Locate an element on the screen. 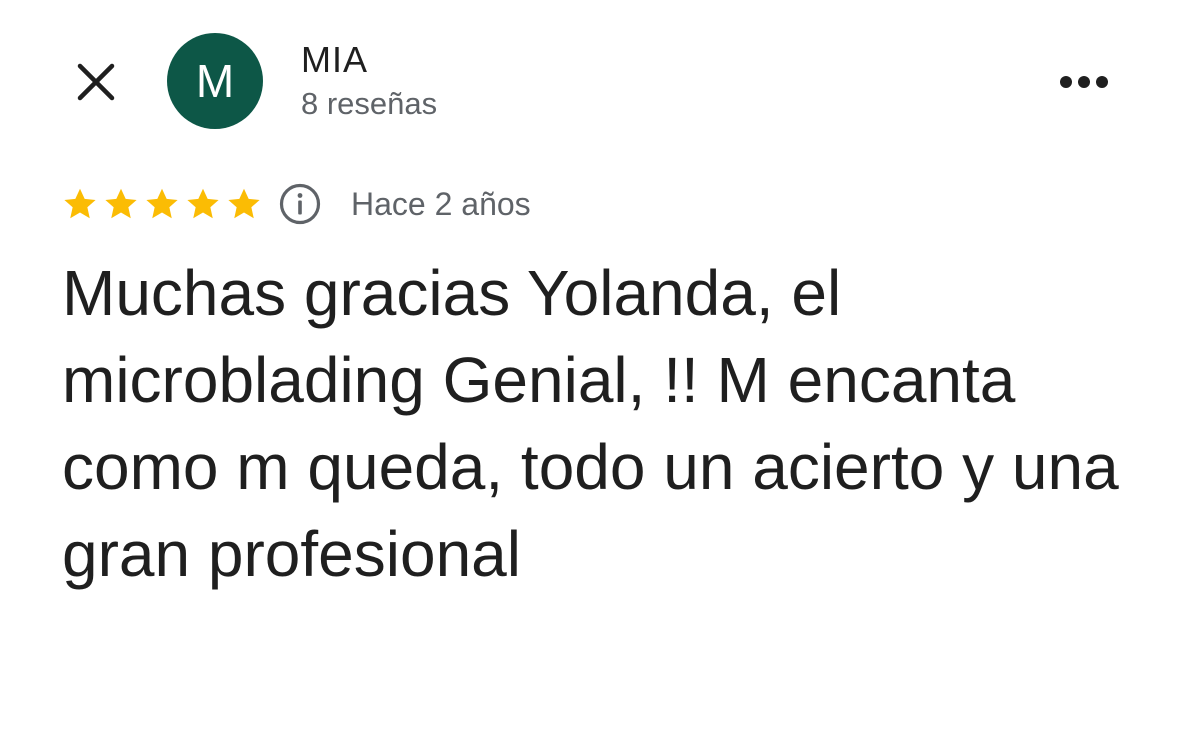 The height and width of the screenshot is (746, 1179). rating-row: Hace 2 años is located at coordinates (296, 204).